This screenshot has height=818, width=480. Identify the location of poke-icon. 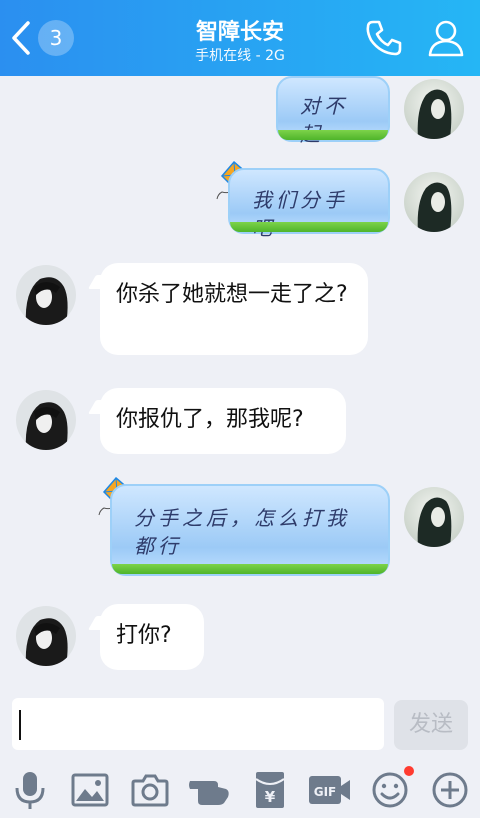
(209, 793).